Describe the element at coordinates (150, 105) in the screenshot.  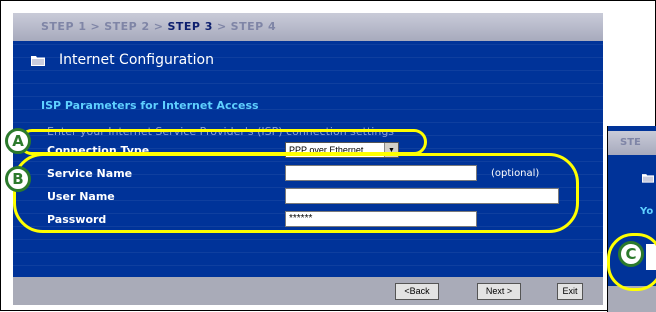
I see `section-title: ISP Parameters for Internet Access` at that location.